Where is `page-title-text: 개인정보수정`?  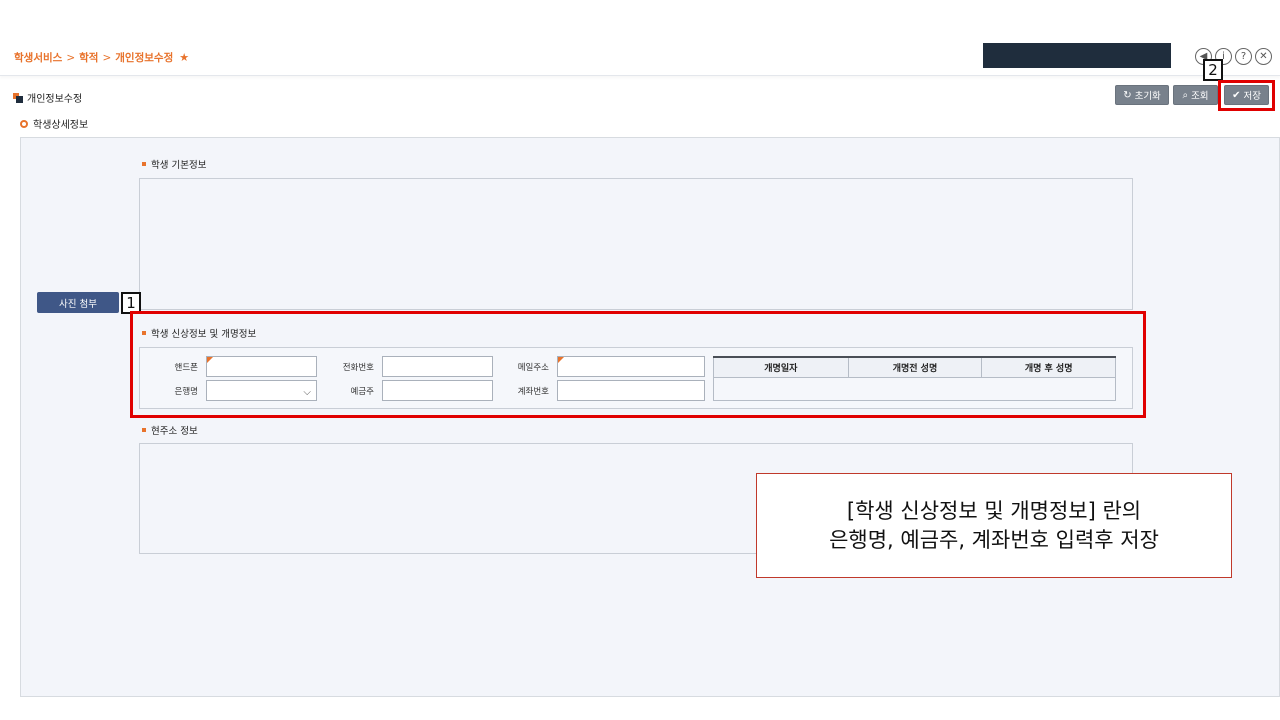
page-title-text: 개인정보수정 is located at coordinates (55, 99).